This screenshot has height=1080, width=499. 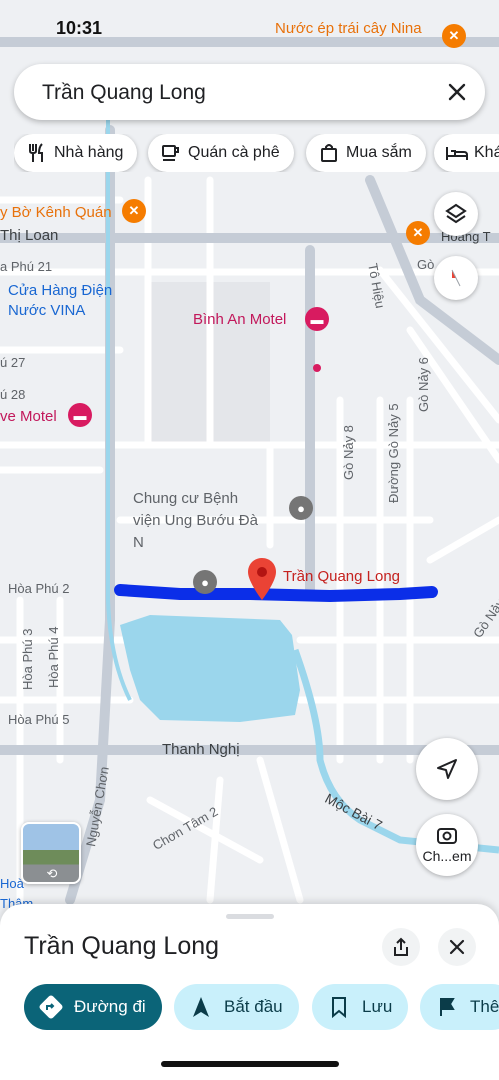 What do you see at coordinates (379, 152) in the screenshot?
I see `chip-label: Mua sắm` at bounding box center [379, 152].